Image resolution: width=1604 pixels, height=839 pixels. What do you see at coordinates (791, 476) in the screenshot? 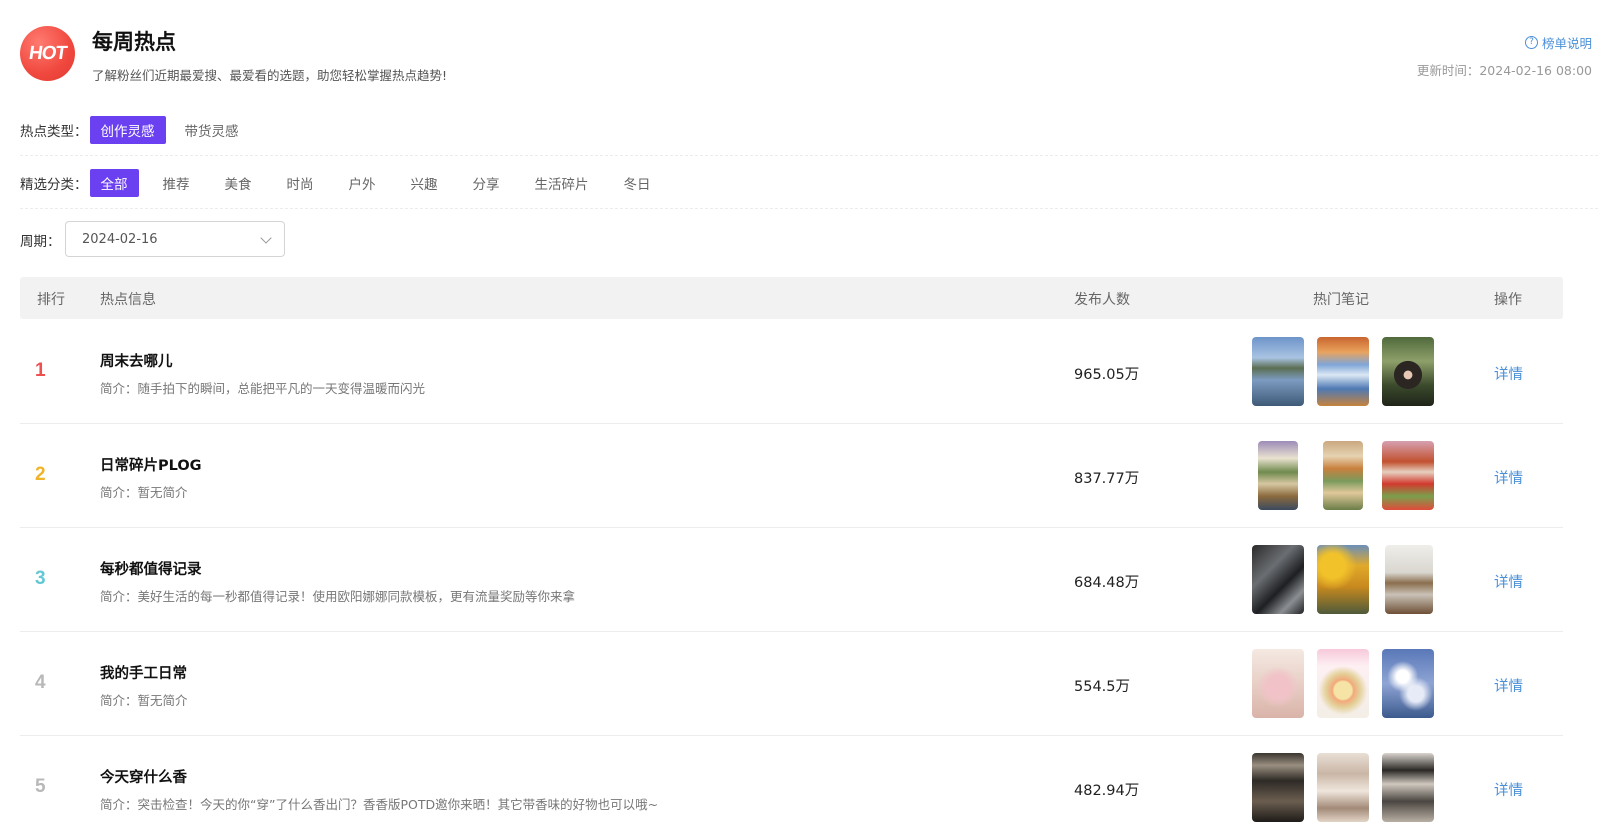
I see `table-row: 2 日常碎片PLOG 简介：暂无简介 837.77万 详情` at bounding box center [791, 476].